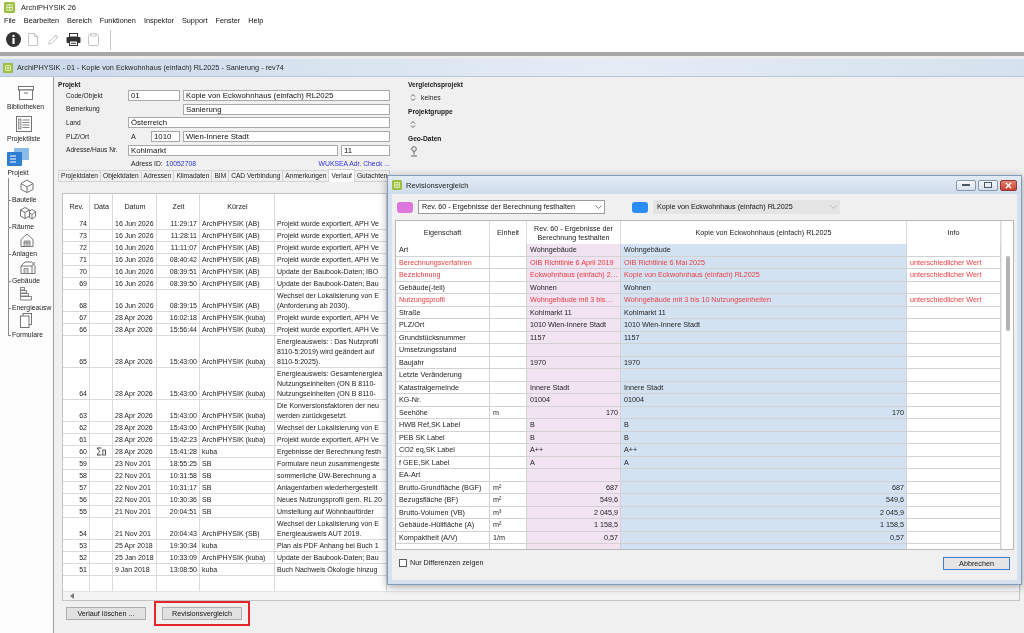 Image resolution: width=1024 pixels, height=633 pixels. Describe the element at coordinates (93, 39) in the screenshot. I see `clipboard-icon` at that location.